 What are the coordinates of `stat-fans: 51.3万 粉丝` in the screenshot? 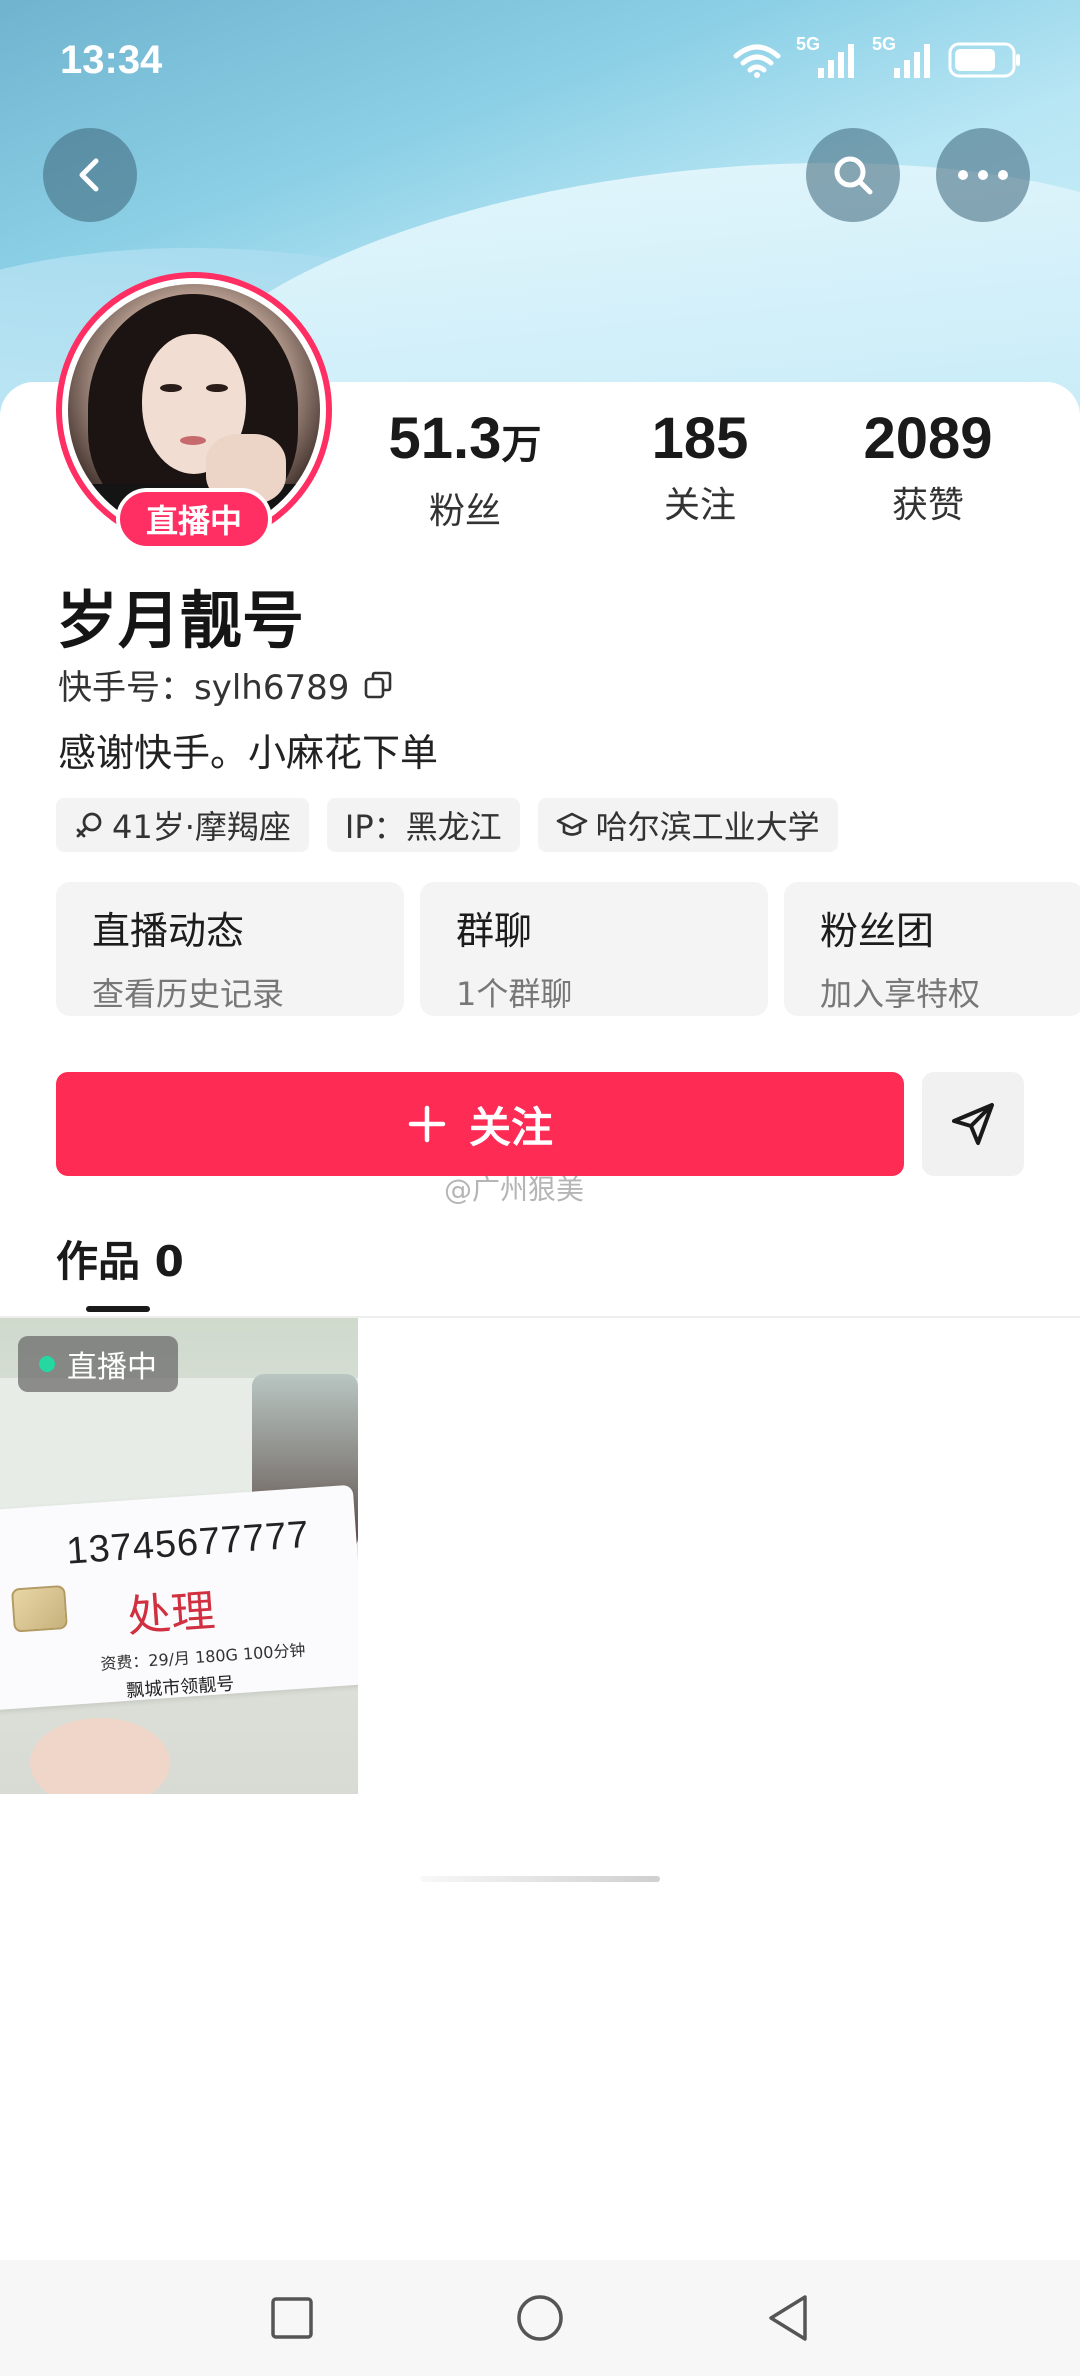 It's located at (465, 471).